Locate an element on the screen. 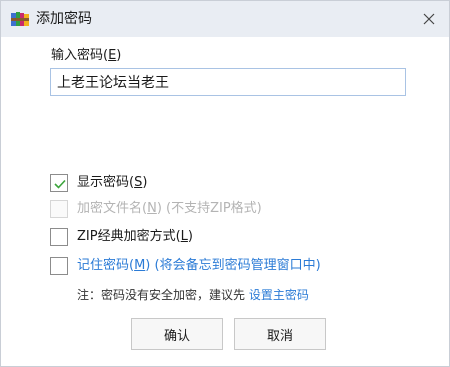 This screenshot has width=450, height=367. winrar-archive-icon is located at coordinates (20, 19).